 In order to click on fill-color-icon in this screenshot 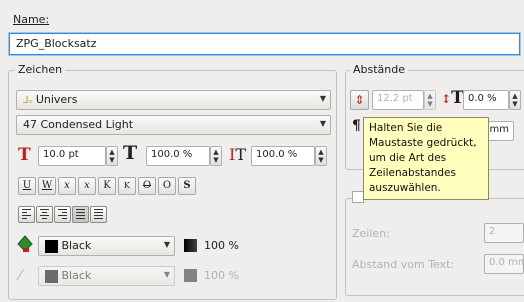, I will do `click(25, 245)`.